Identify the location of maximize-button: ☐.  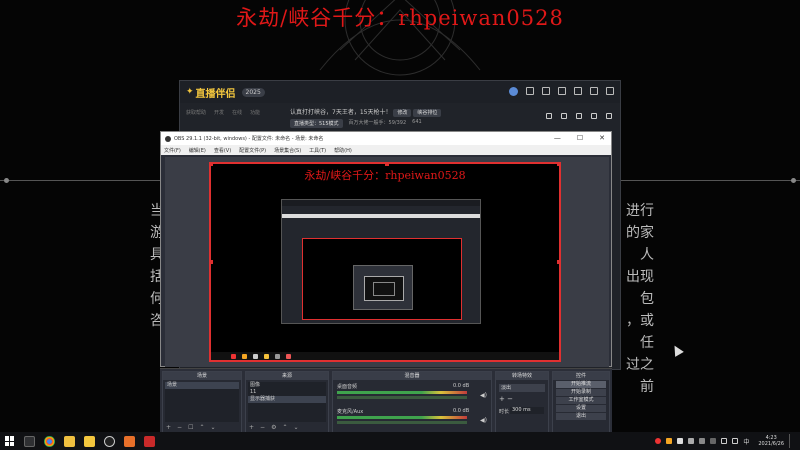
(580, 138).